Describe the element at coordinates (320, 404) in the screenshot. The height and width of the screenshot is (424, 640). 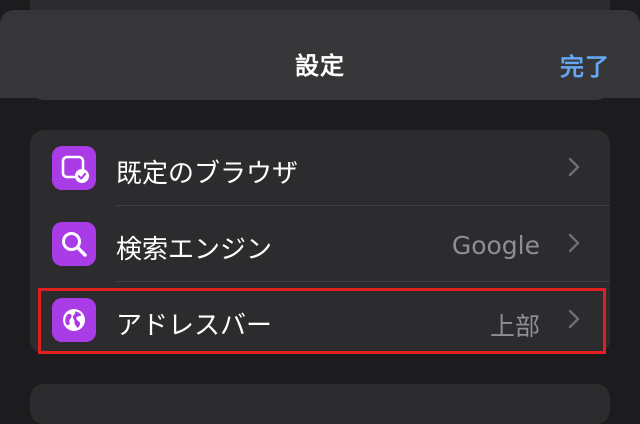
I see `next-settings-group` at that location.